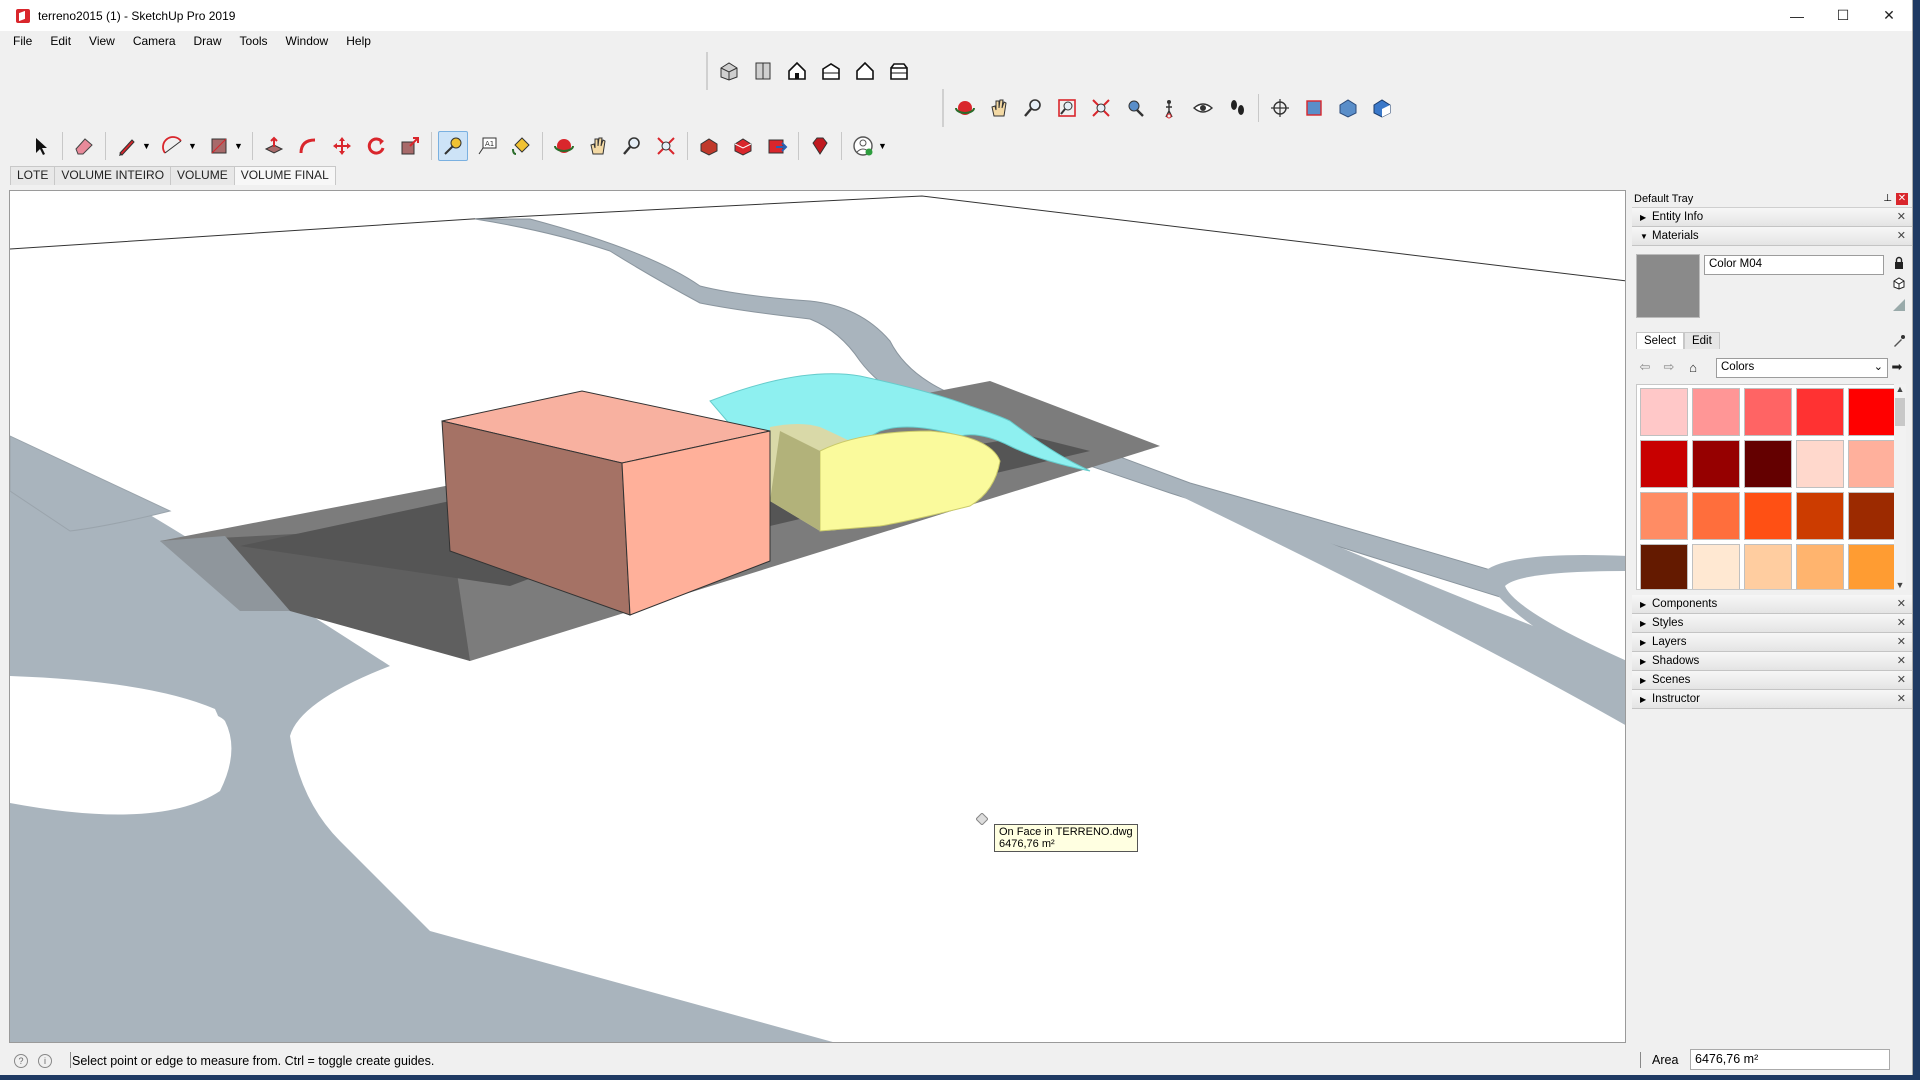 The width and height of the screenshot is (1920, 1080). Describe the element at coordinates (173, 146) in the screenshot. I see `arc-button` at that location.